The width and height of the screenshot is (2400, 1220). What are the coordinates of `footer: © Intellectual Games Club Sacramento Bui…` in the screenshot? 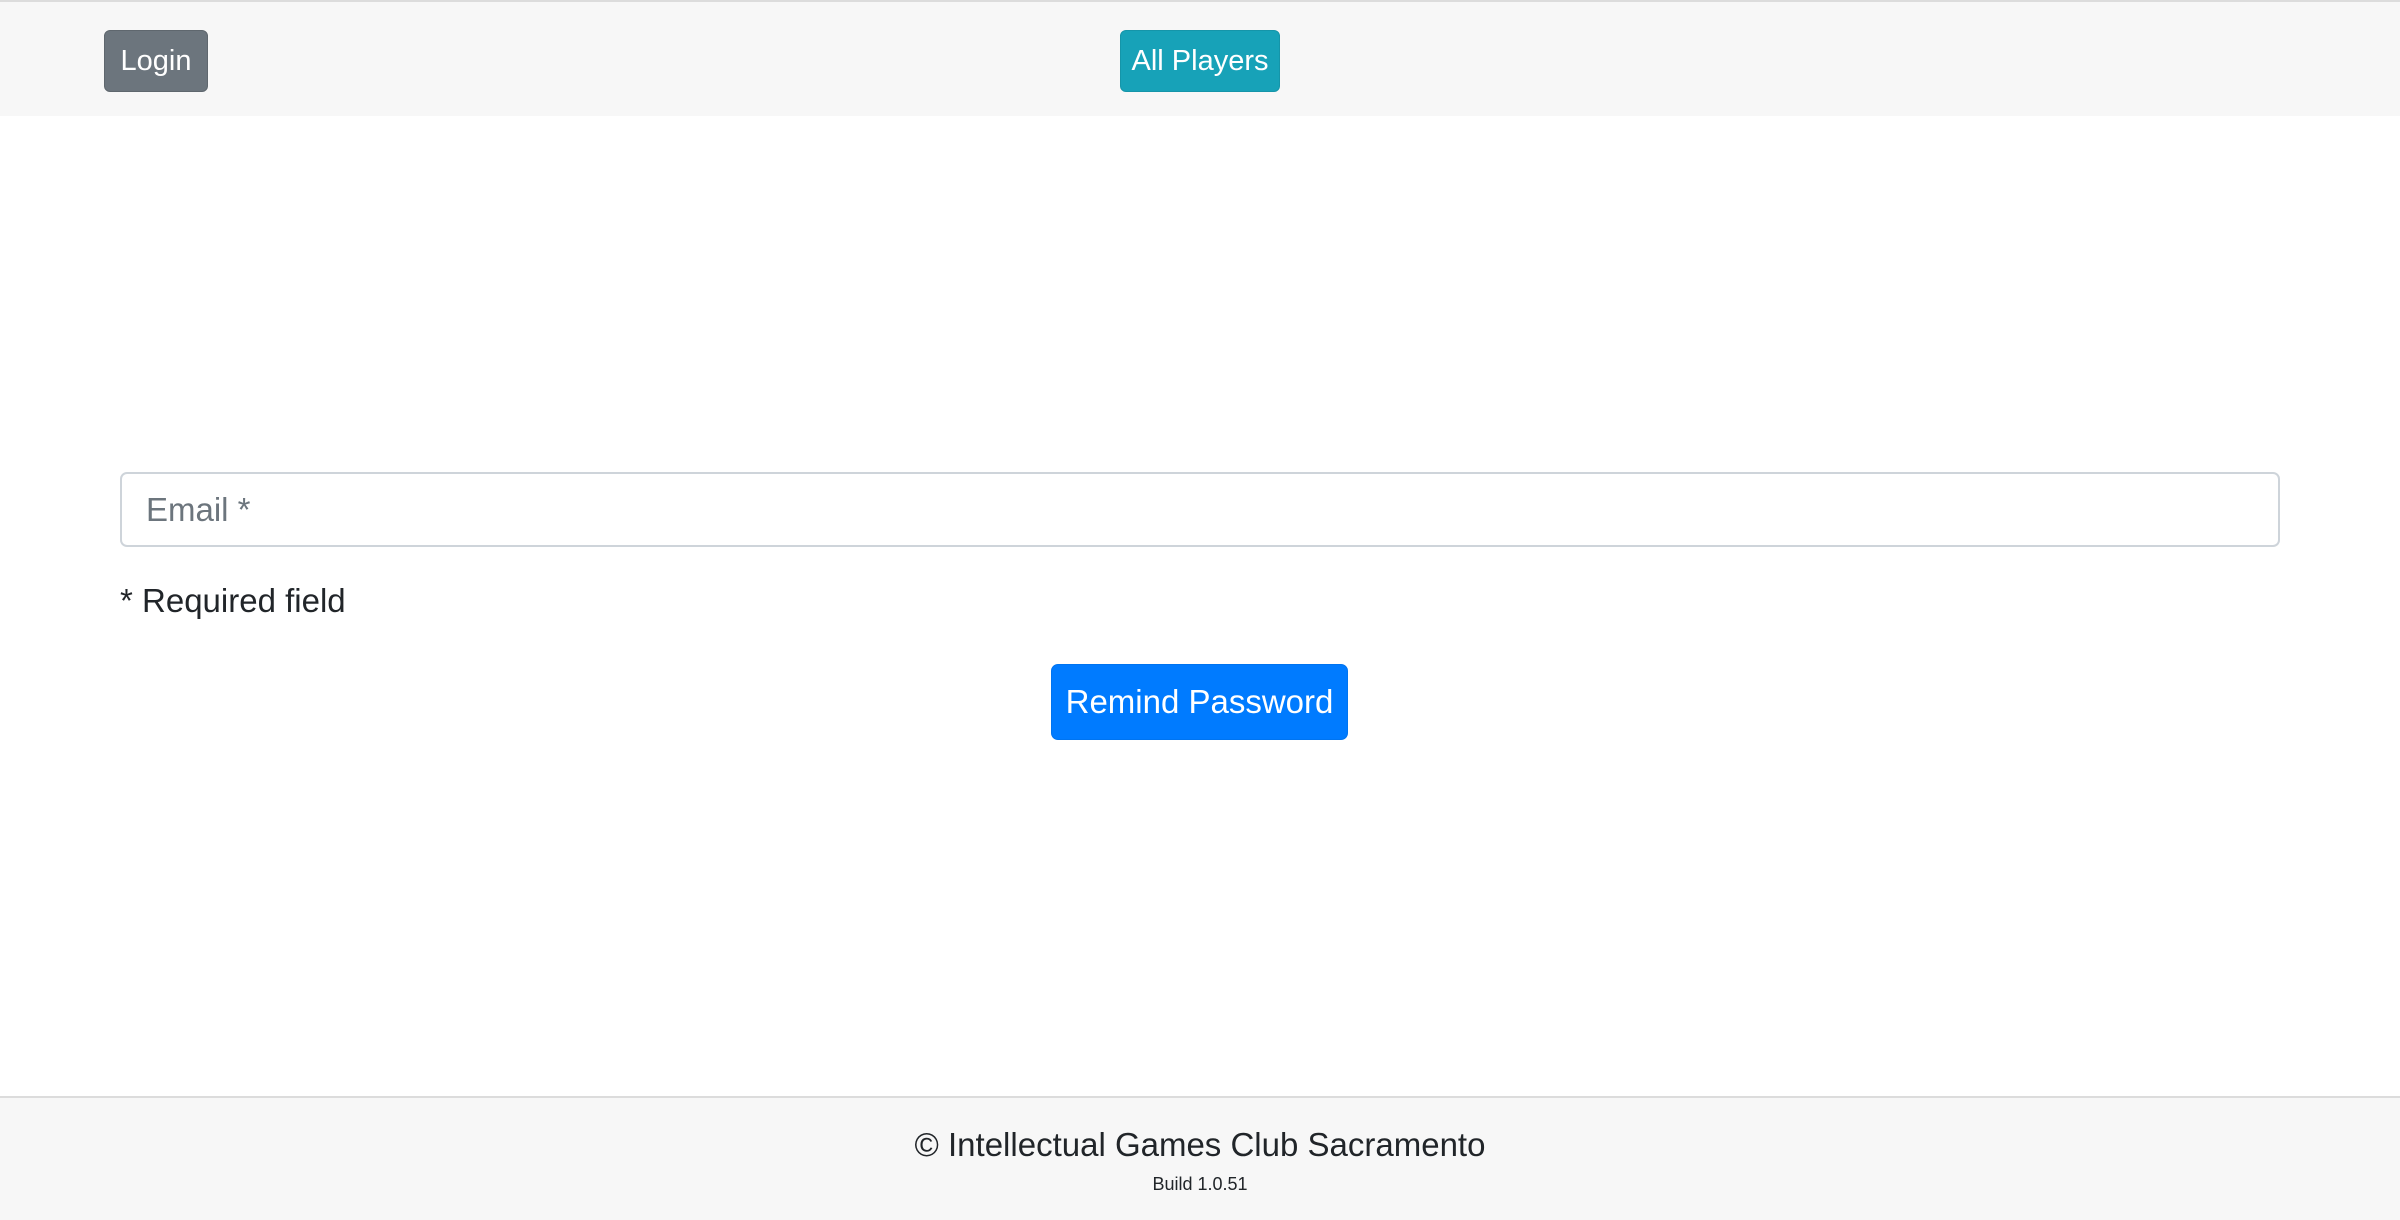 It's located at (1200, 1158).